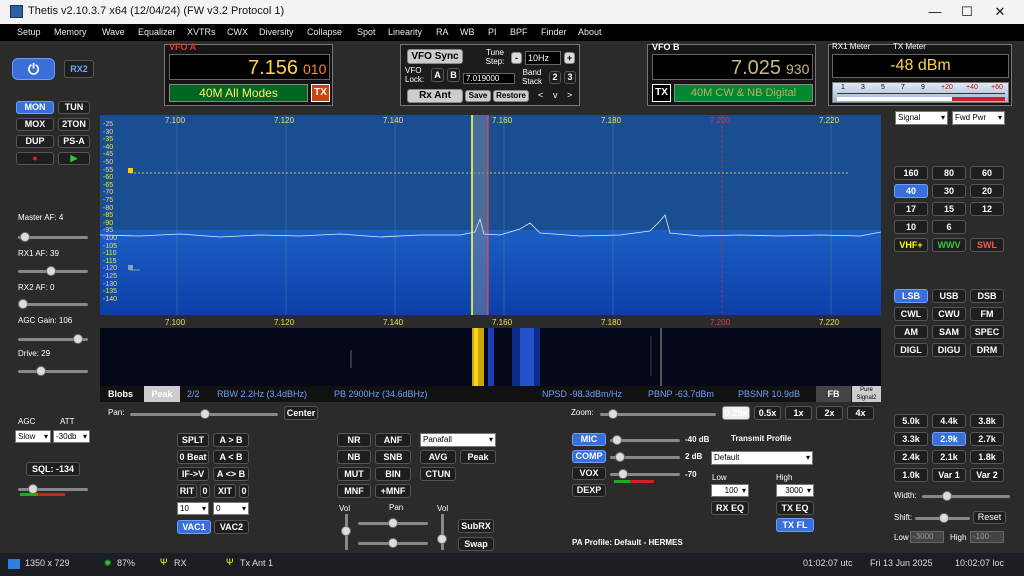 The height and width of the screenshot is (576, 1024). I want to click on comp-slider, so click(645, 457).